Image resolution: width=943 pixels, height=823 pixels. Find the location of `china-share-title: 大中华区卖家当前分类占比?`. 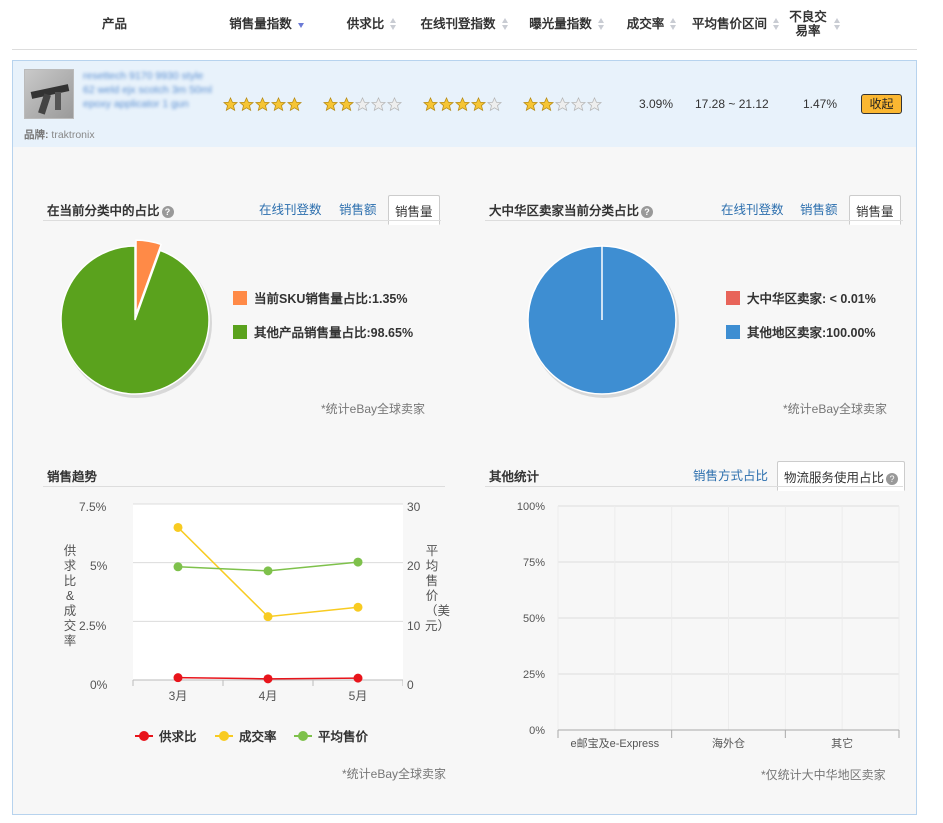

china-share-title: 大中华区卖家当前分类占比? is located at coordinates (571, 209).